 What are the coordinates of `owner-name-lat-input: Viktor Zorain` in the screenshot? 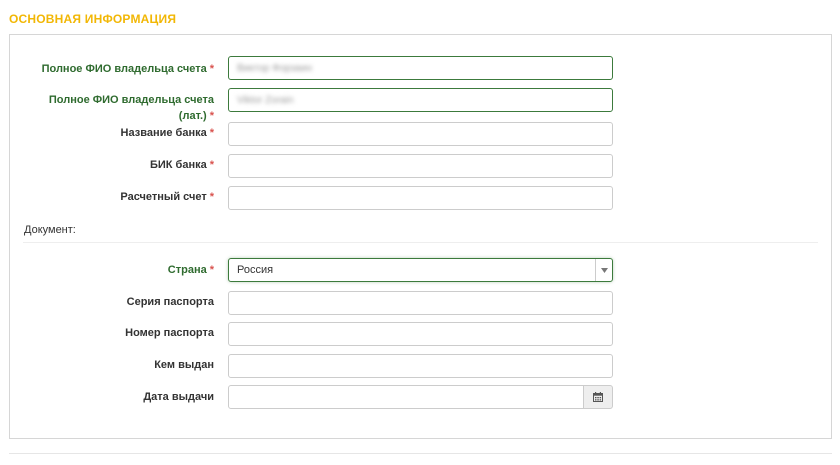 It's located at (420, 100).